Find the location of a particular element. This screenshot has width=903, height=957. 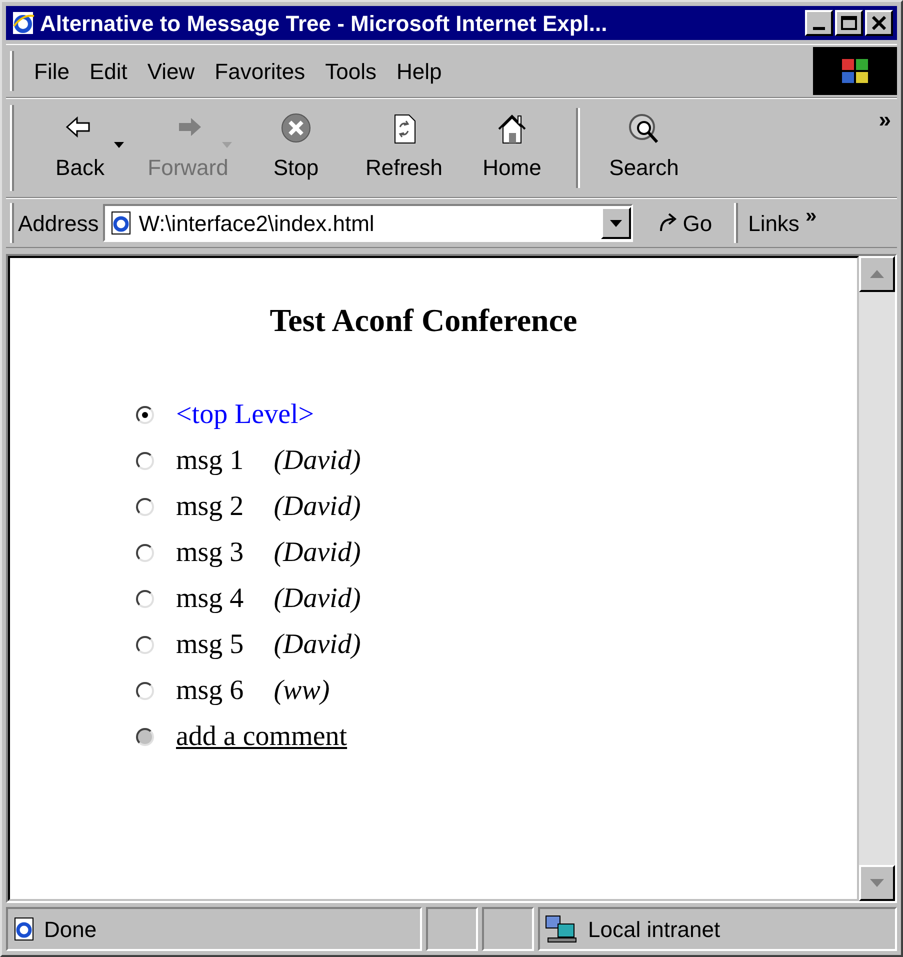

menu-item: Help is located at coordinates (419, 71).